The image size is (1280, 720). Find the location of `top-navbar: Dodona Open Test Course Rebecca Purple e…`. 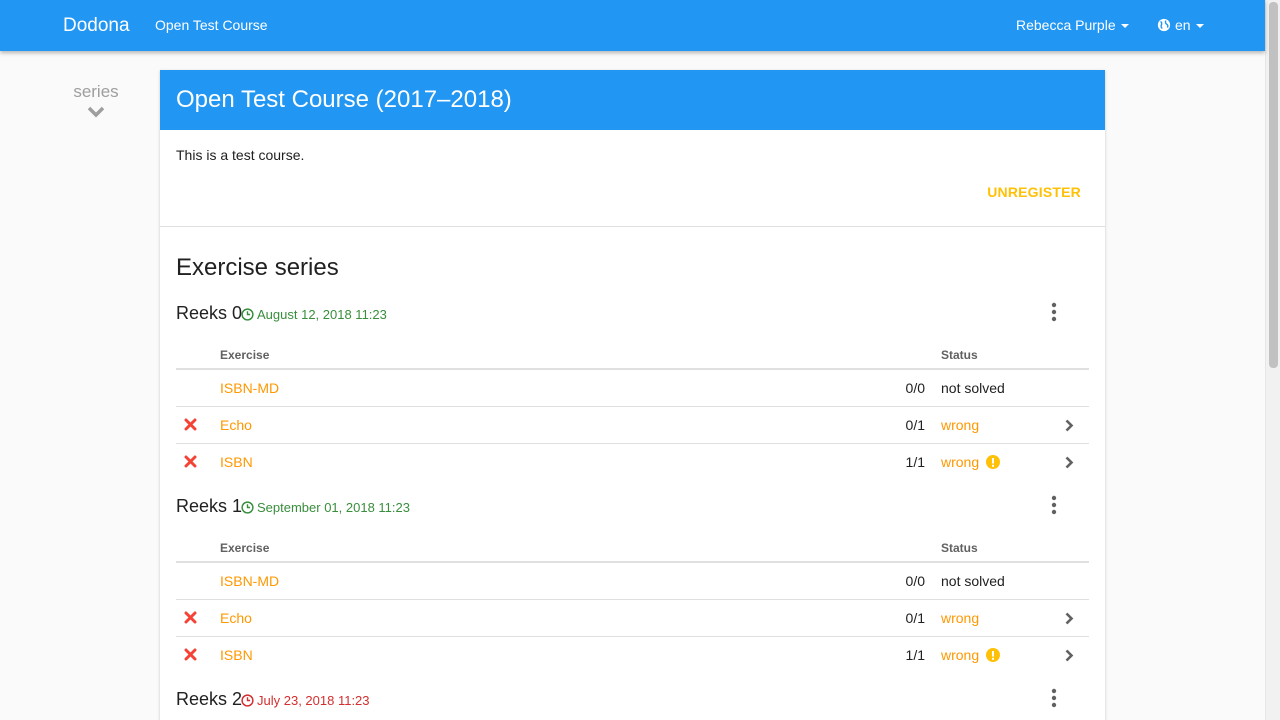

top-navbar: Dodona Open Test Course Rebecca Purple e… is located at coordinates (632, 25).